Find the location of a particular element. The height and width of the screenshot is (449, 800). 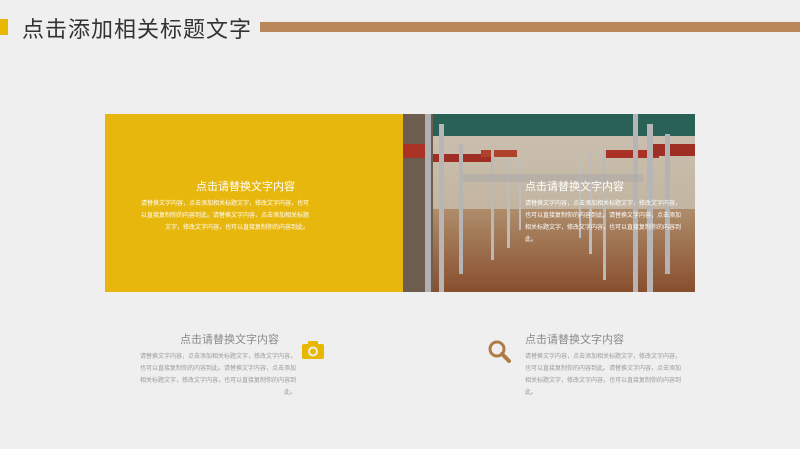

page-title: 点击添加相关标题文字 is located at coordinates (137, 28).